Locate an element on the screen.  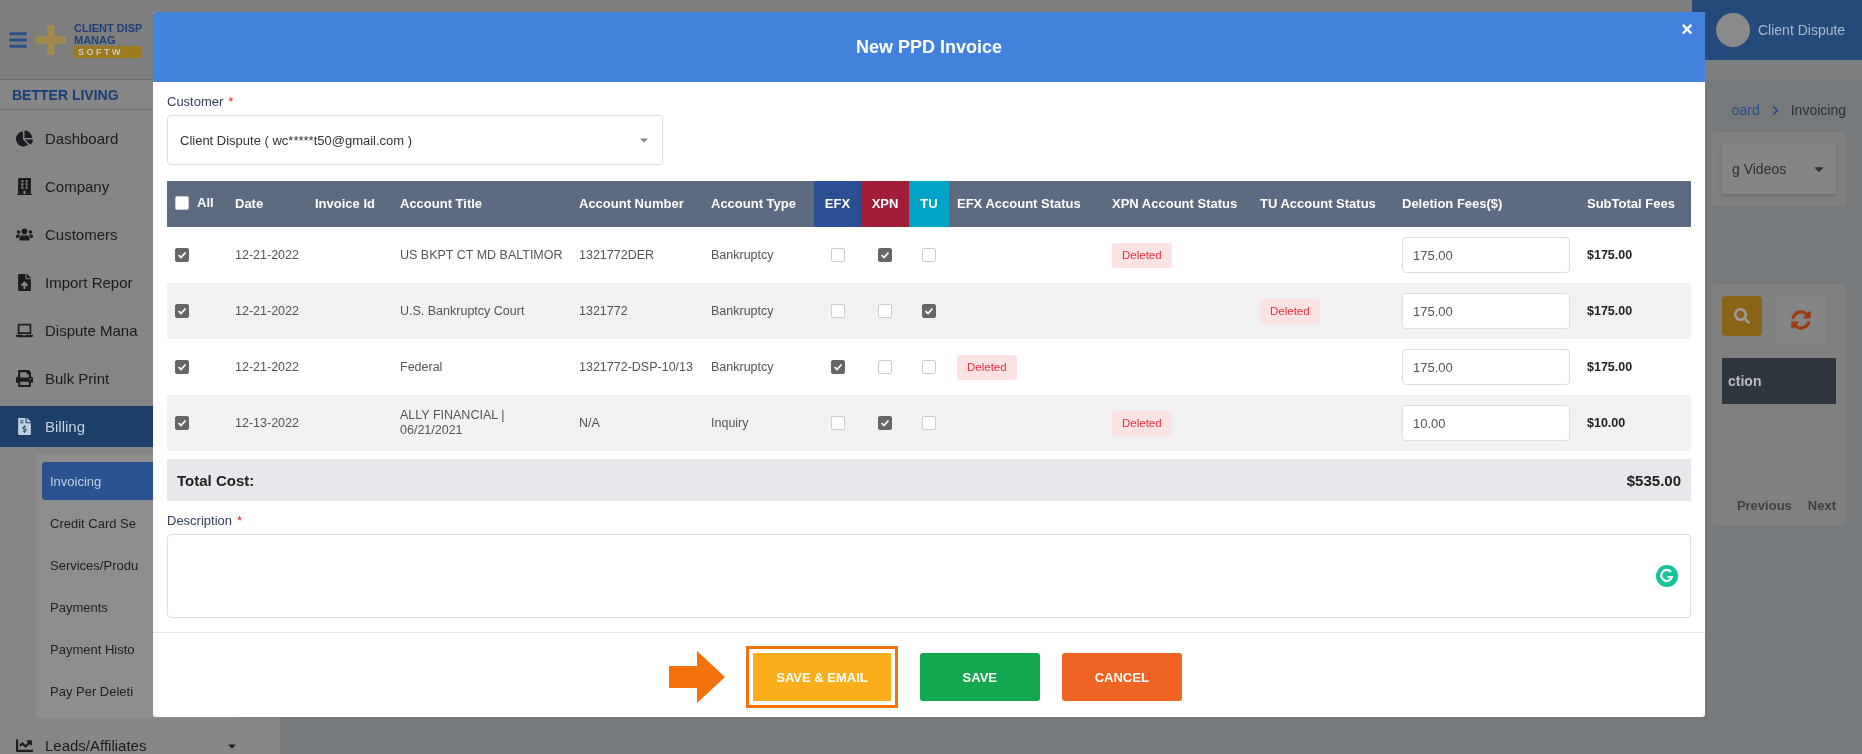
column-header: XPN is located at coordinates (885, 204).